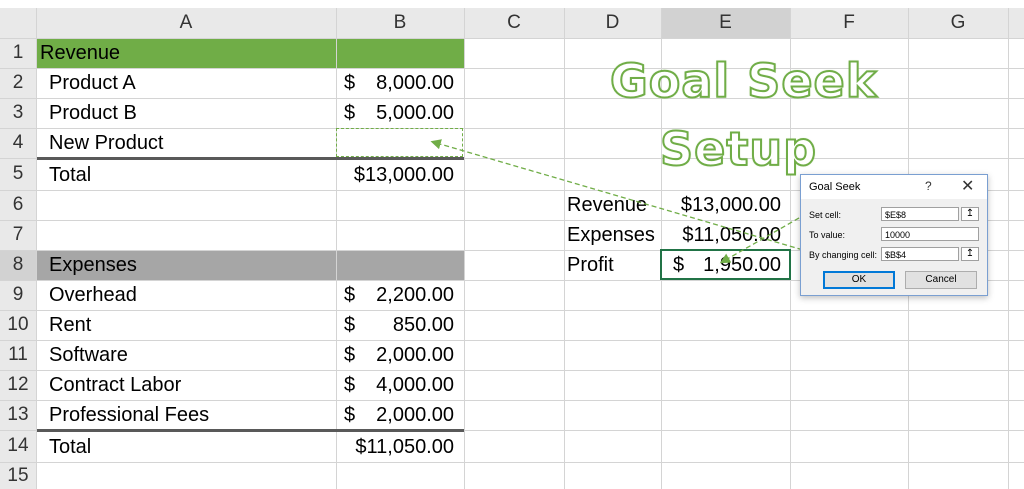 The width and height of the screenshot is (1024, 489). What do you see at coordinates (859, 280) in the screenshot?
I see `ok-button: OK` at bounding box center [859, 280].